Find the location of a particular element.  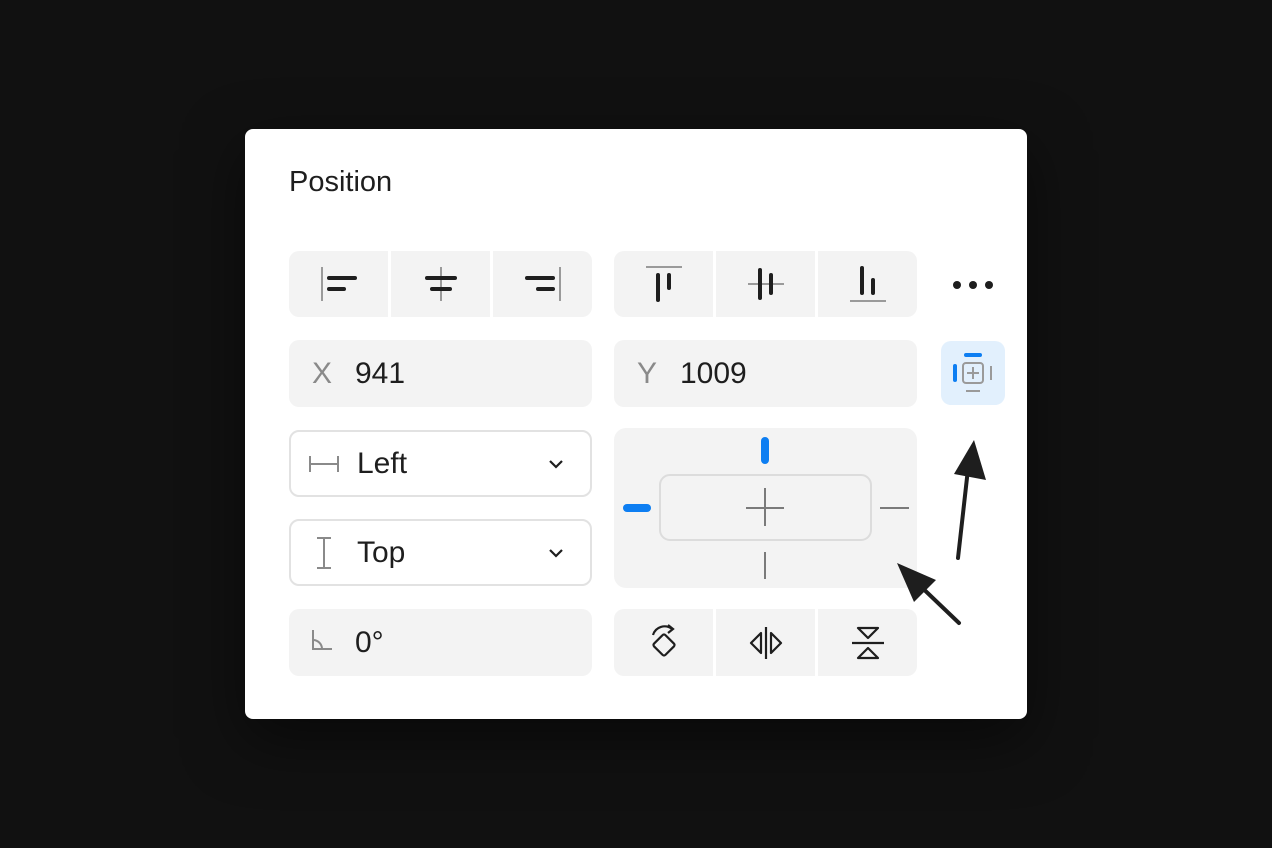

more-horizontal-icon is located at coordinates (973, 285).